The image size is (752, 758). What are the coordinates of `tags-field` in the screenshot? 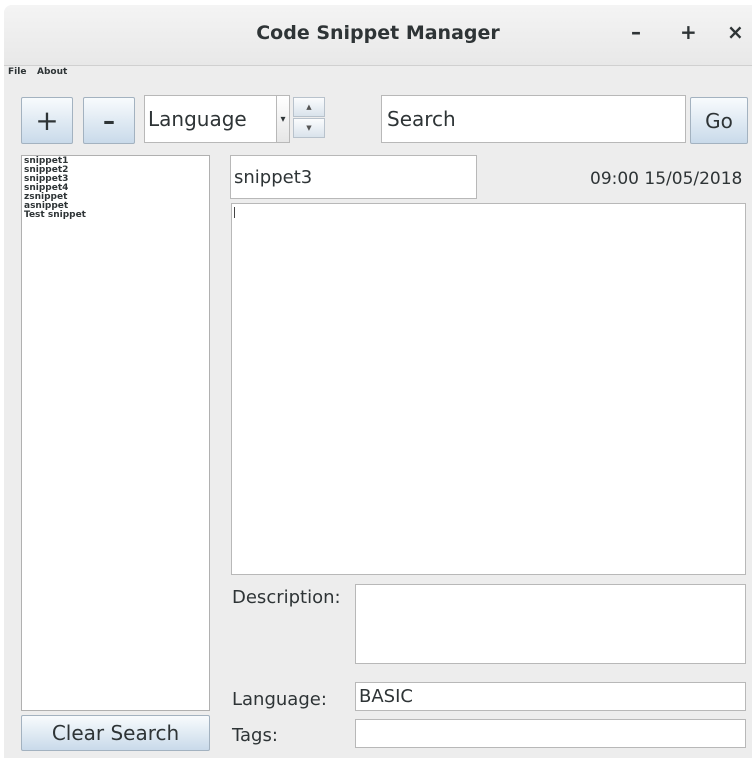 It's located at (550, 733).